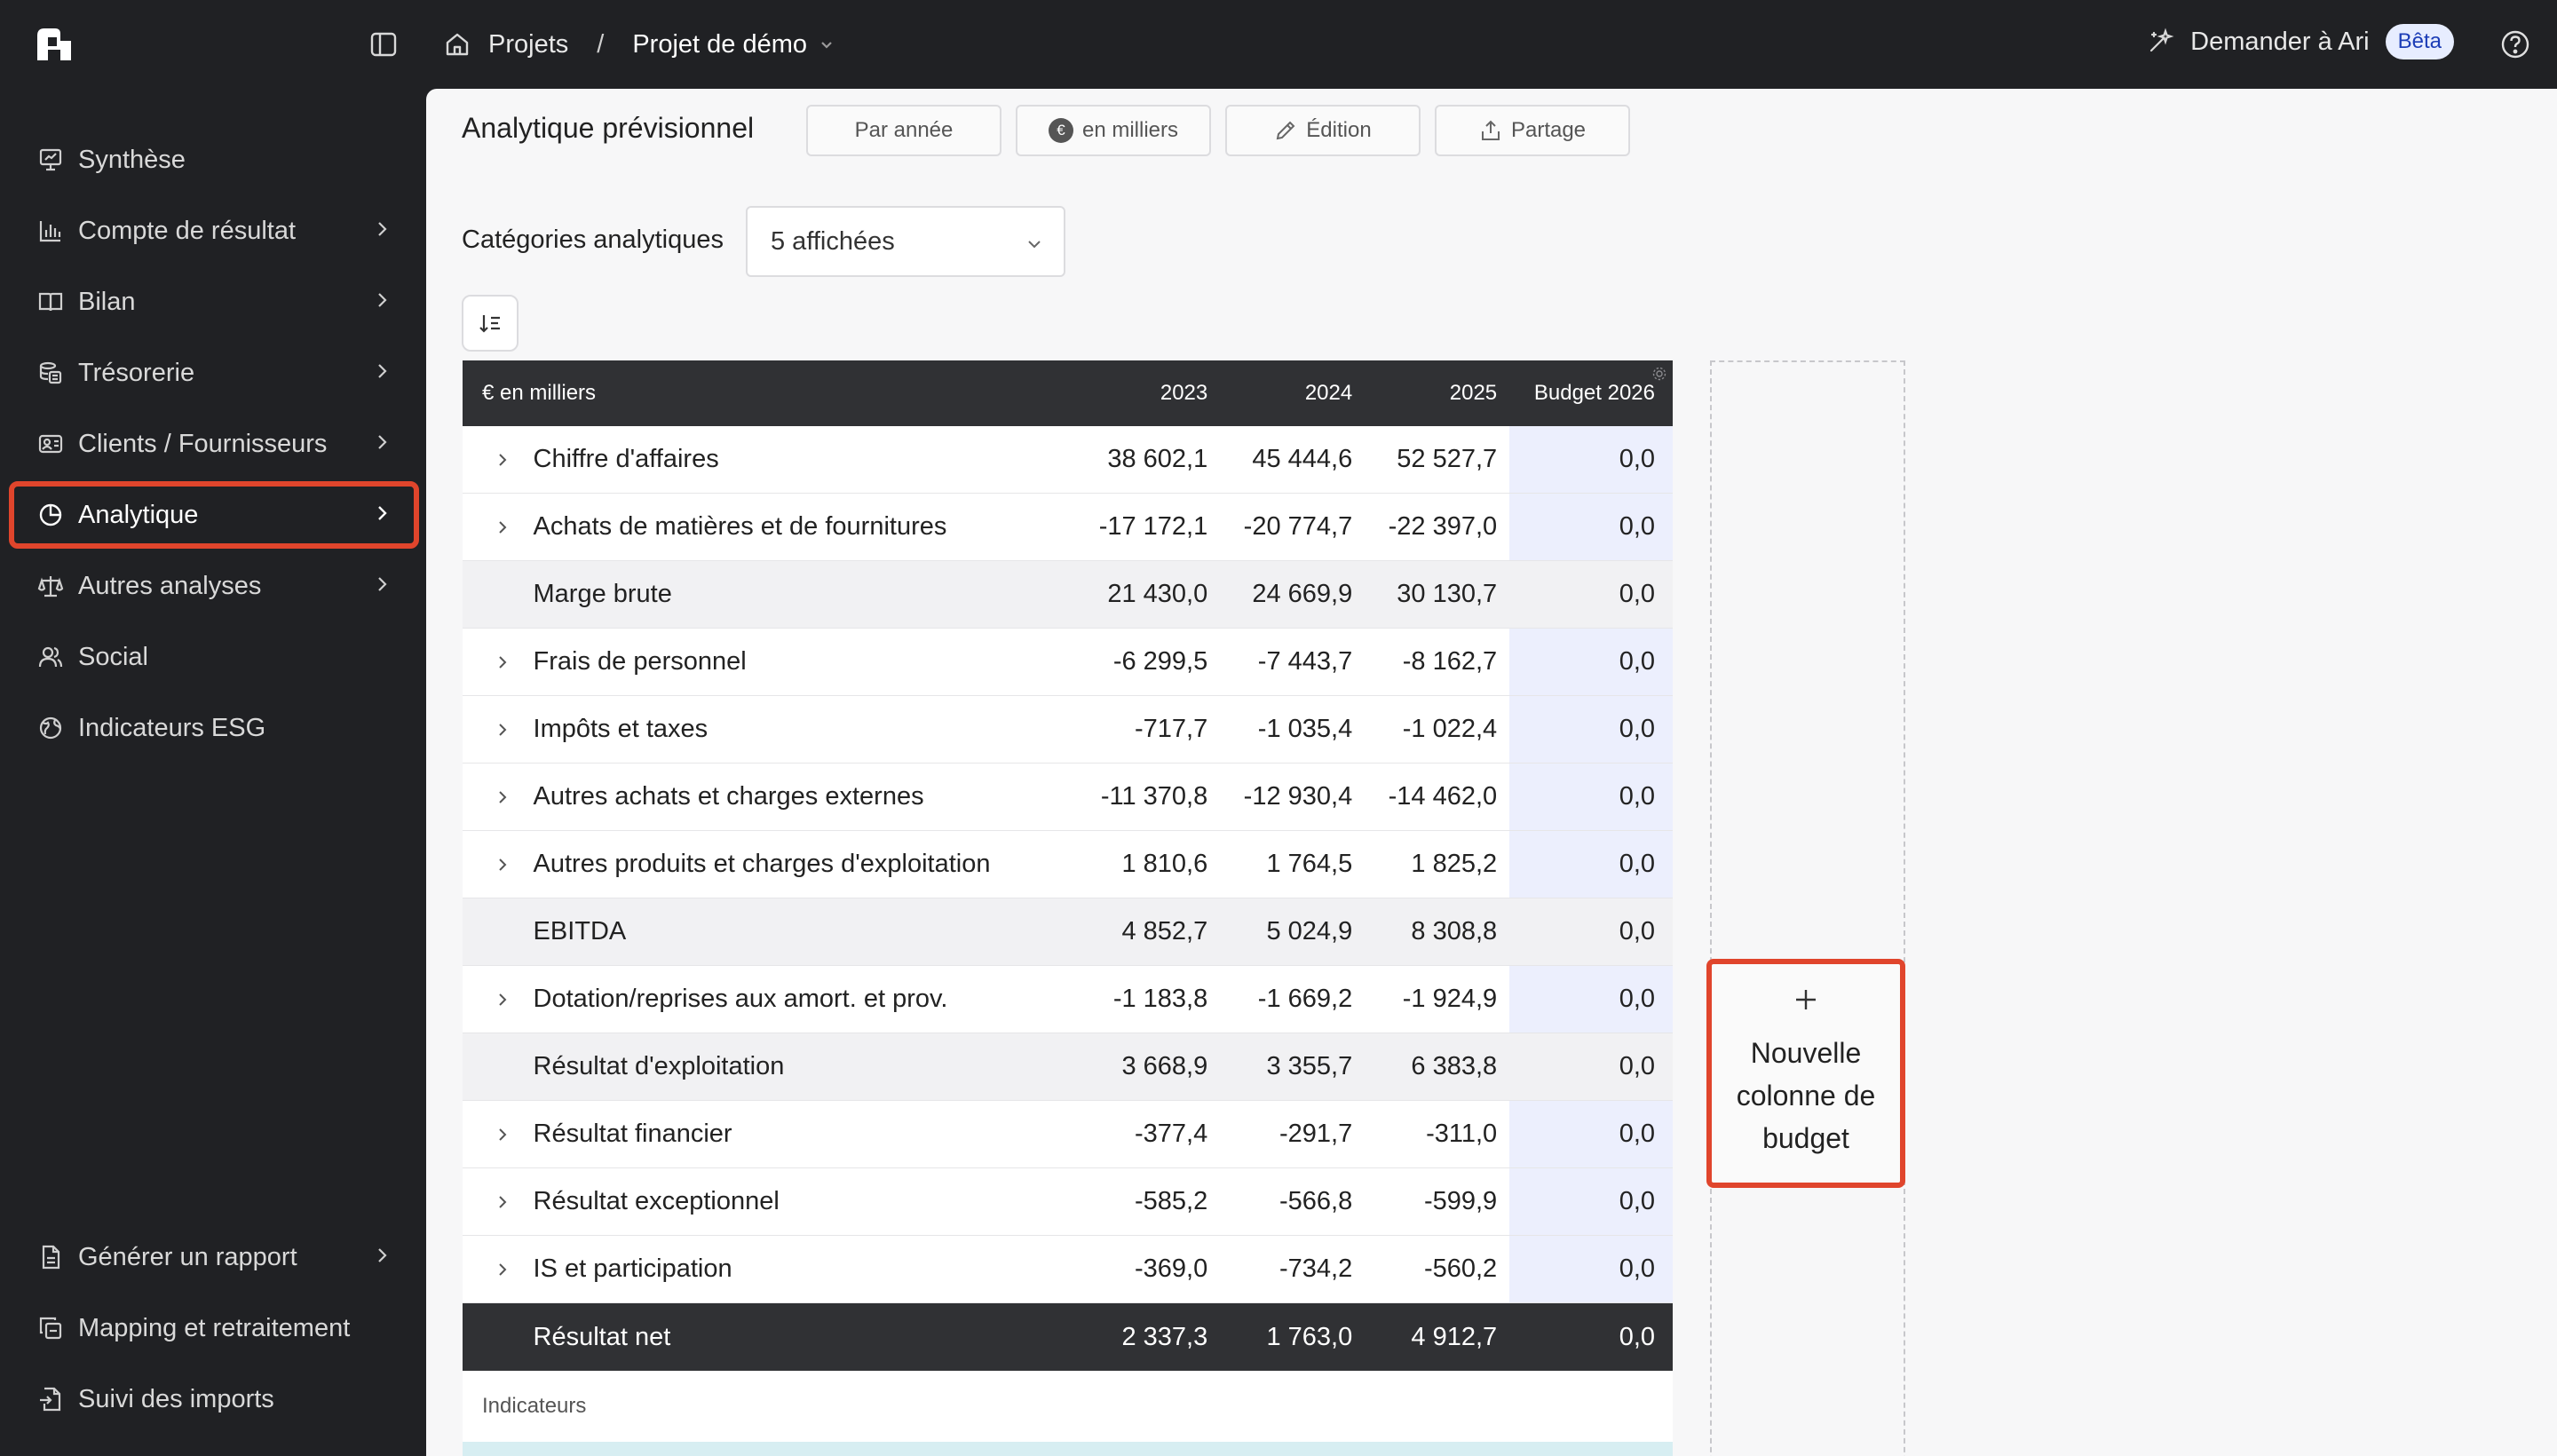 The image size is (2557, 1456). What do you see at coordinates (719, 44) in the screenshot?
I see `breadcrumb-current-project: Projet de démo` at bounding box center [719, 44].